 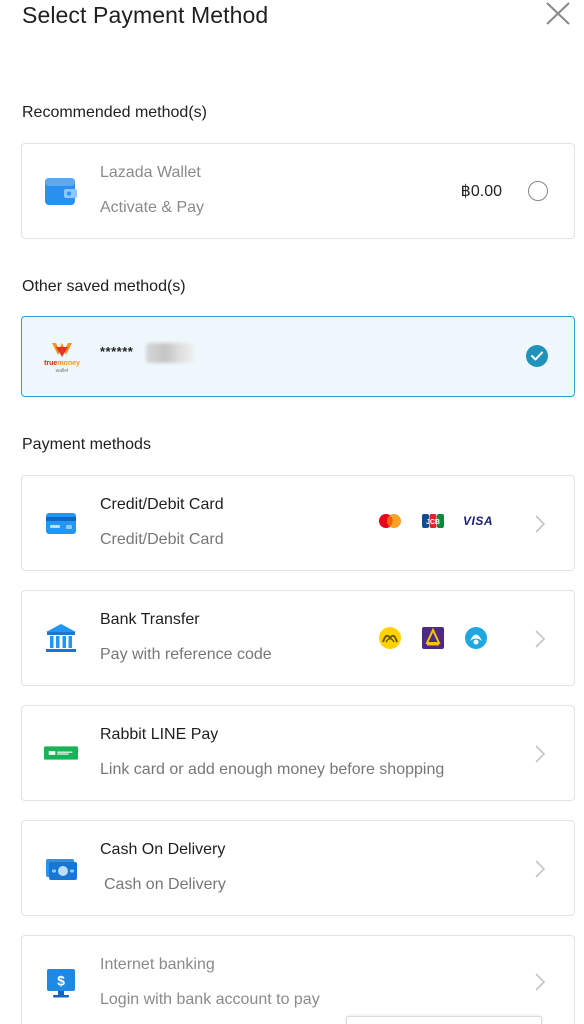 What do you see at coordinates (210, 999) in the screenshot?
I see `internet-banking-subtitle: Login with bank account to pay` at bounding box center [210, 999].